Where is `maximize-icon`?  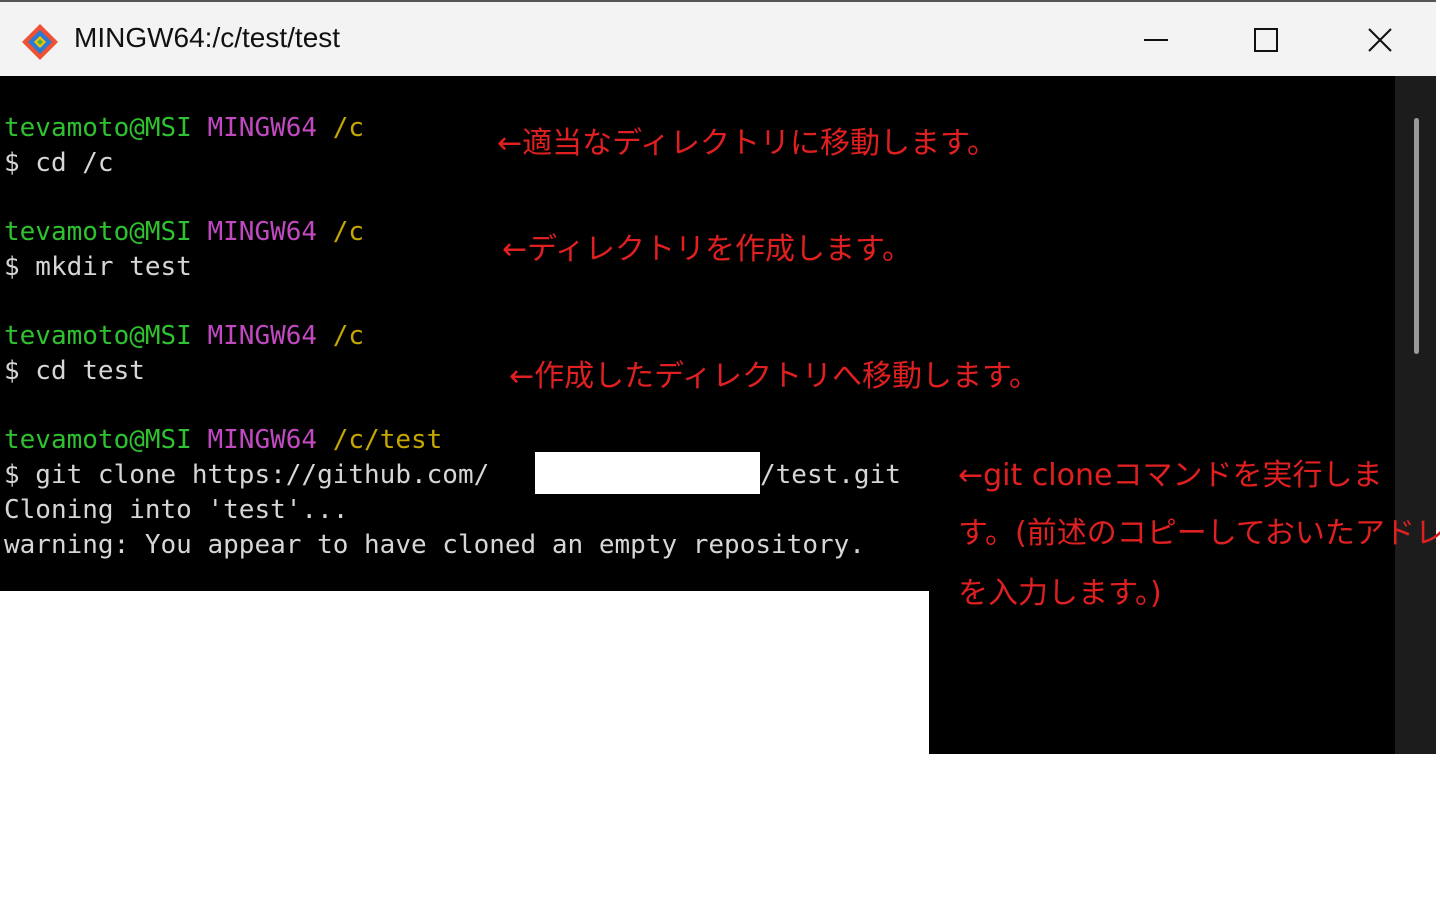
maximize-icon is located at coordinates (1266, 40).